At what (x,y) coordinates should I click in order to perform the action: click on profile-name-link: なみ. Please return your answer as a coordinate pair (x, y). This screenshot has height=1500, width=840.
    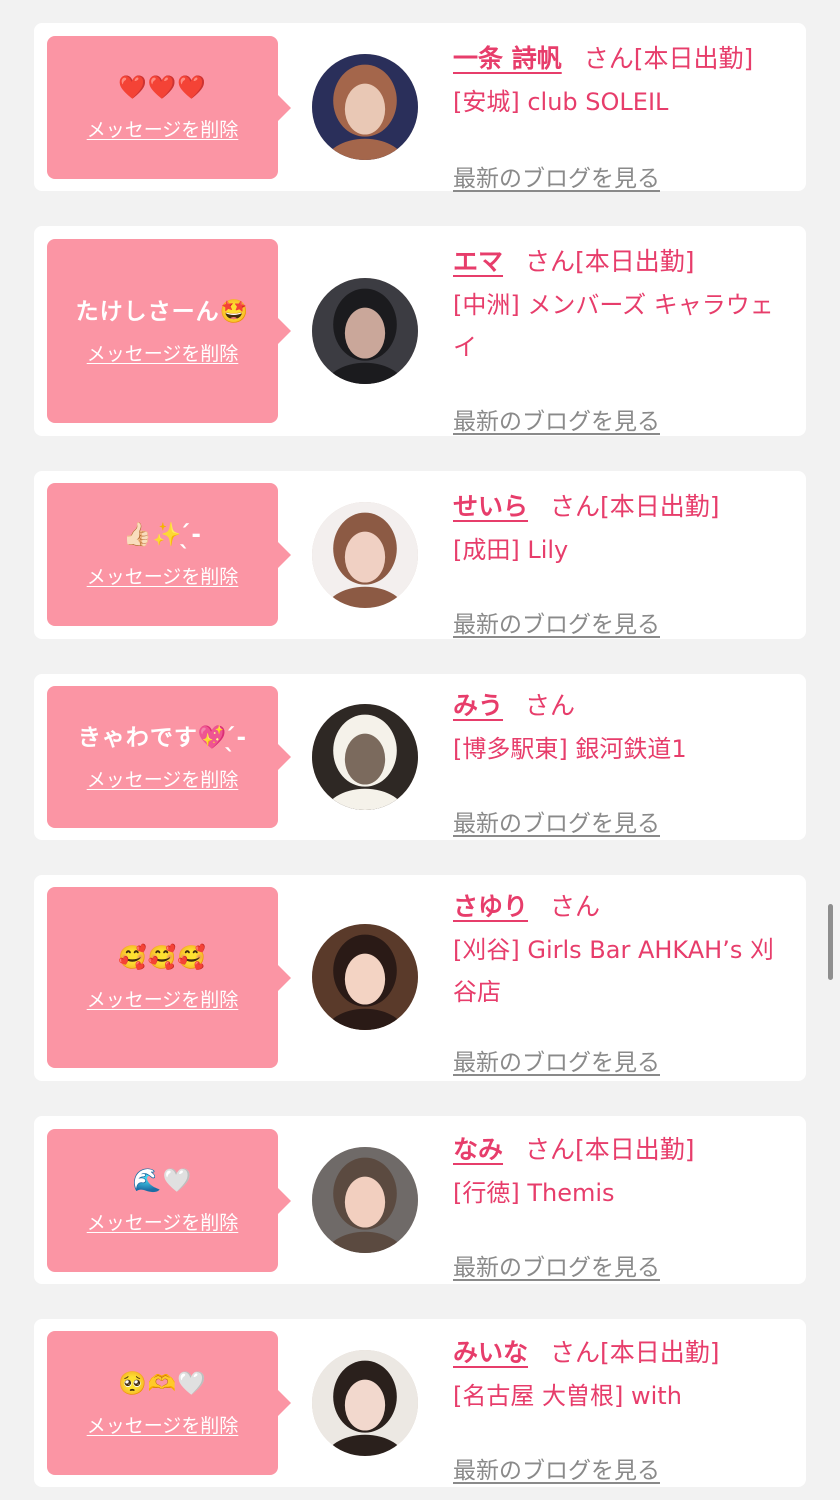
    Looking at the image, I should click on (478, 1149).